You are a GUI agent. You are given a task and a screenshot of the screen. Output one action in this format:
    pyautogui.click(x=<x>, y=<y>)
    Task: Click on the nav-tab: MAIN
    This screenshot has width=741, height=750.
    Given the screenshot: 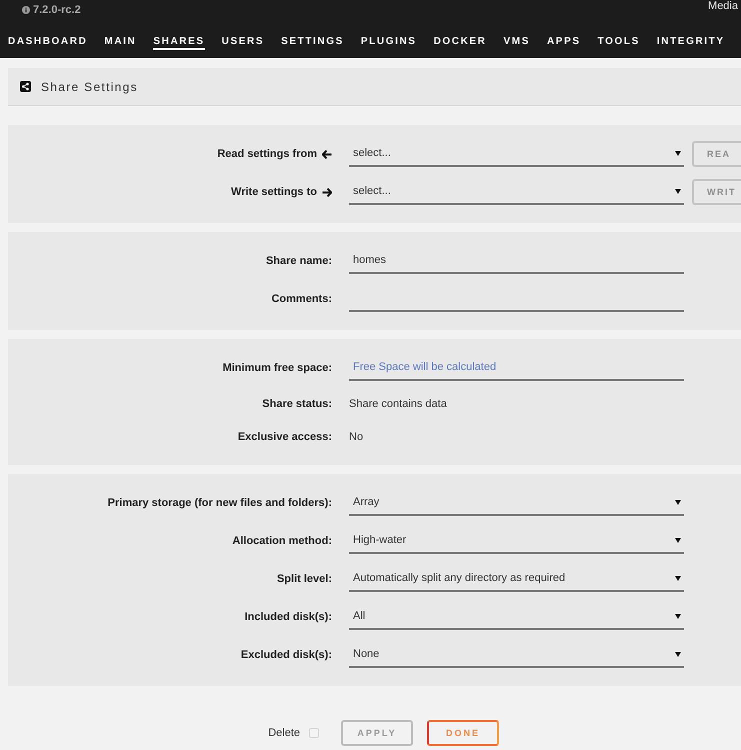 What is the action you would take?
    pyautogui.click(x=120, y=42)
    